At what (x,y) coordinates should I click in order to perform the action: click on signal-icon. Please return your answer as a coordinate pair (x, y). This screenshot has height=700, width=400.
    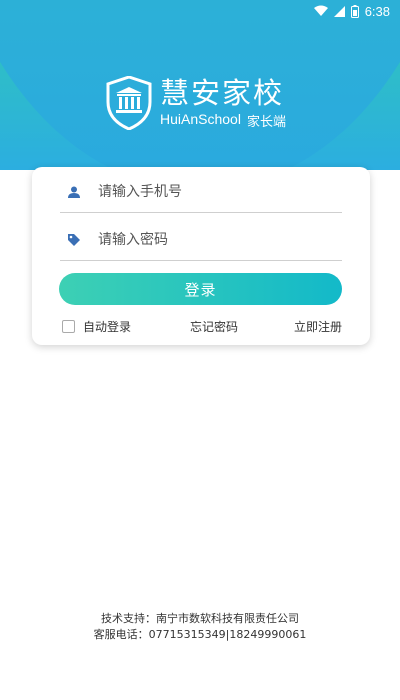
    Looking at the image, I should click on (339, 11).